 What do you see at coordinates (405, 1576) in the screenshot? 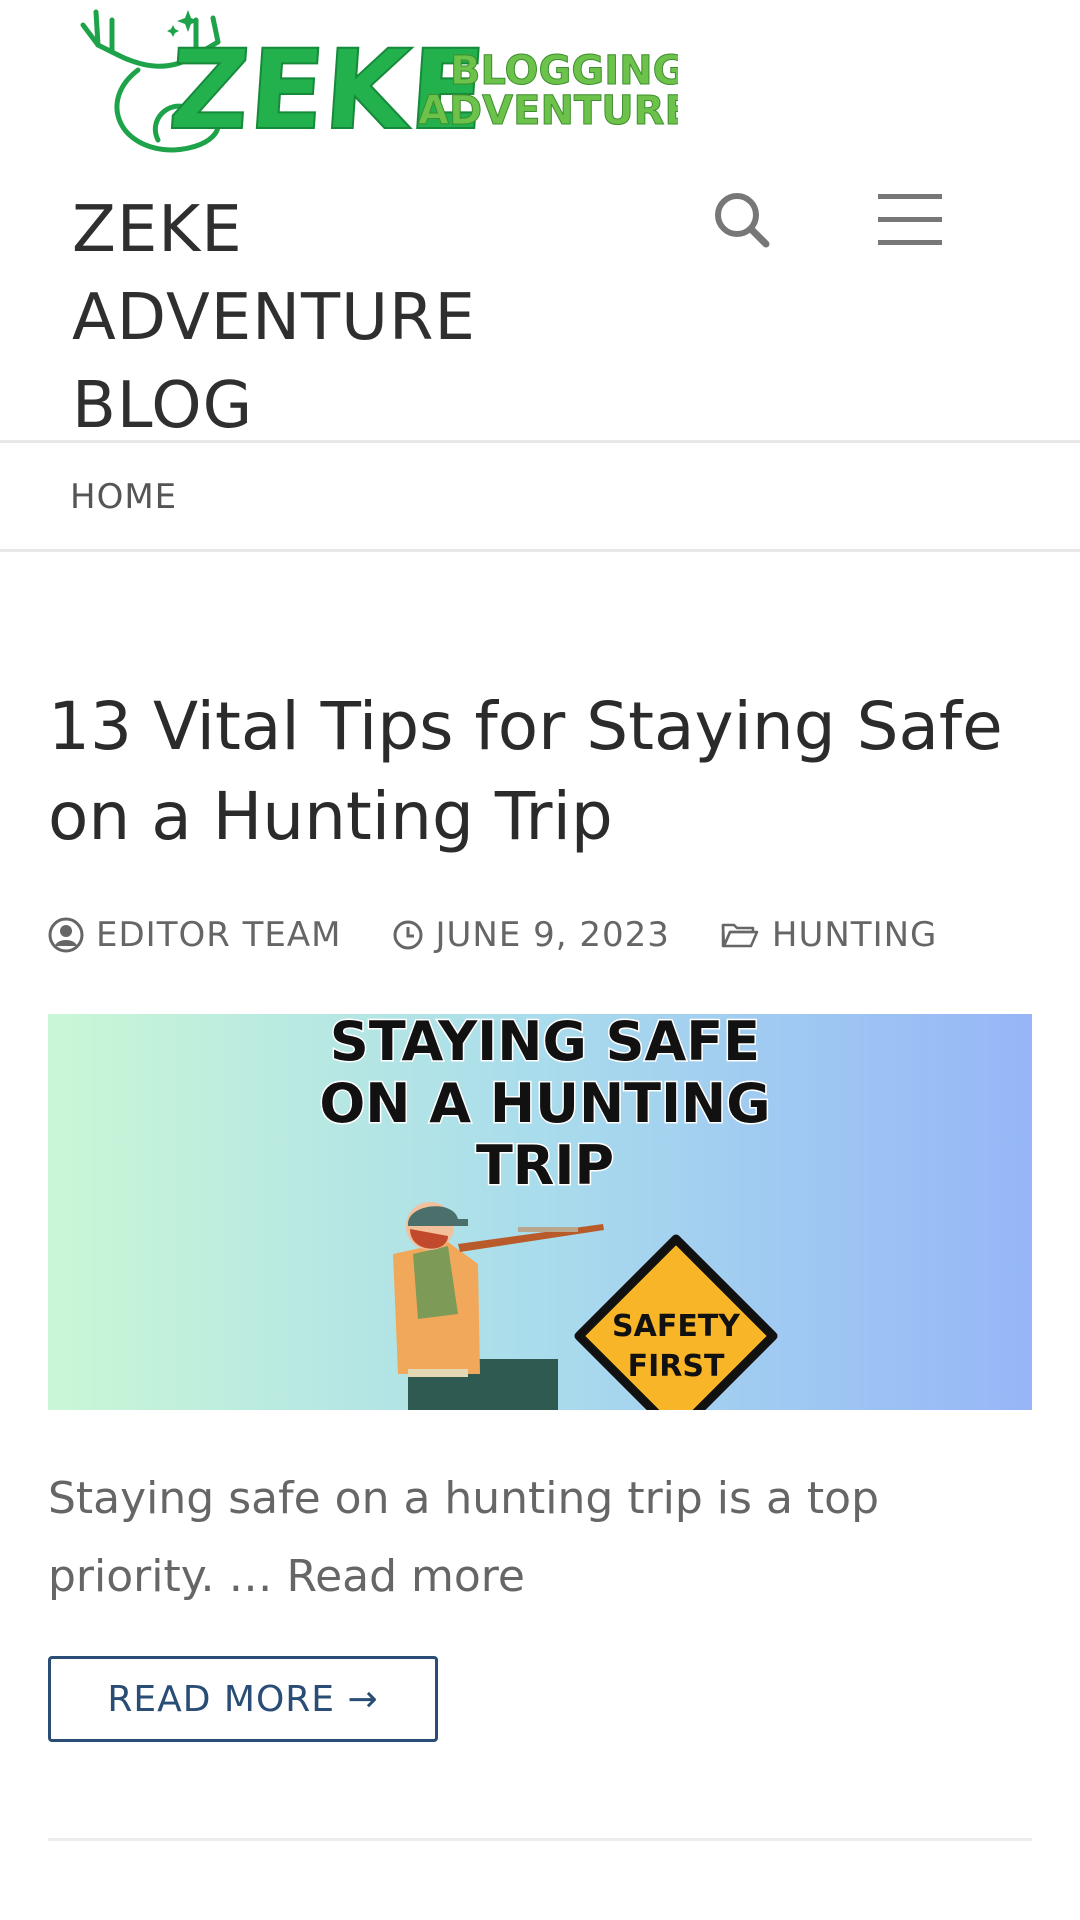
I see `excerpt-read-more-link: Read more` at bounding box center [405, 1576].